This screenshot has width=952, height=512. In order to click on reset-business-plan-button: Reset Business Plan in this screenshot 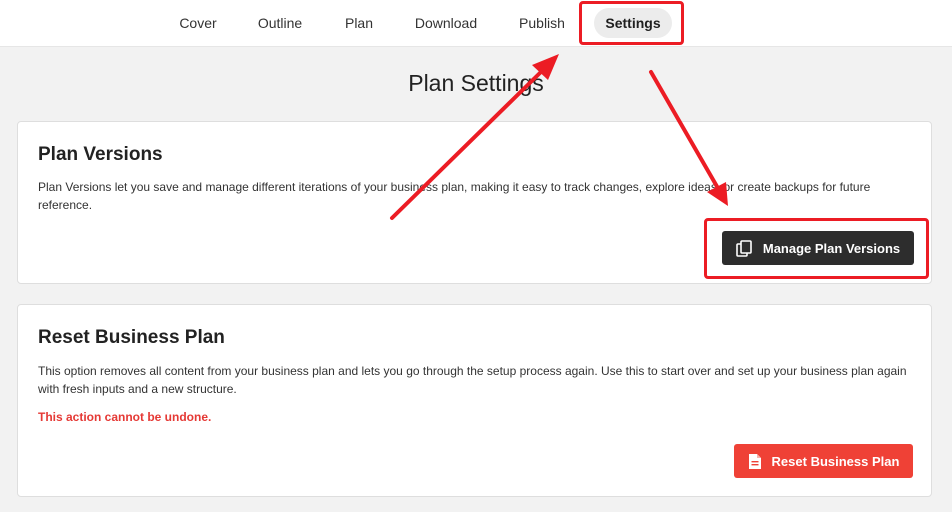, I will do `click(823, 461)`.